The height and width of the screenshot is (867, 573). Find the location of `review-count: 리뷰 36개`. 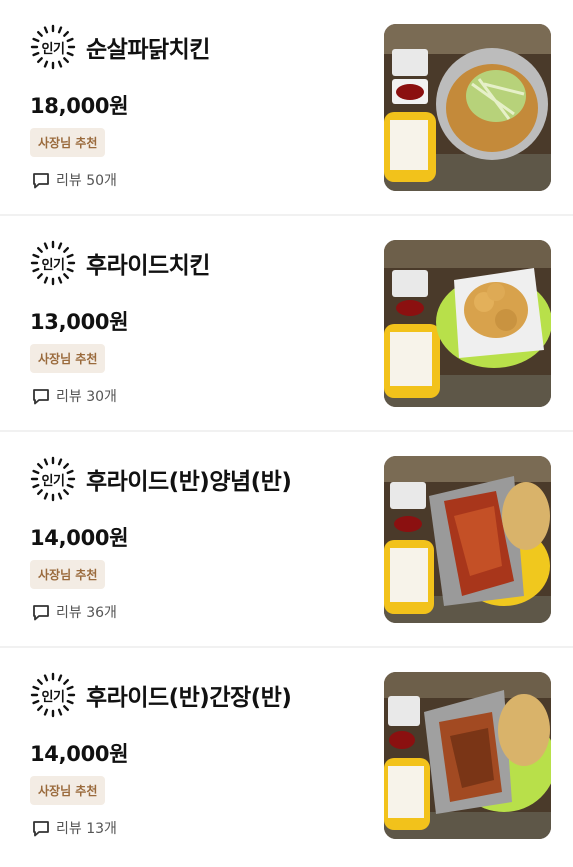

review-count: 리뷰 36개 is located at coordinates (74, 612).